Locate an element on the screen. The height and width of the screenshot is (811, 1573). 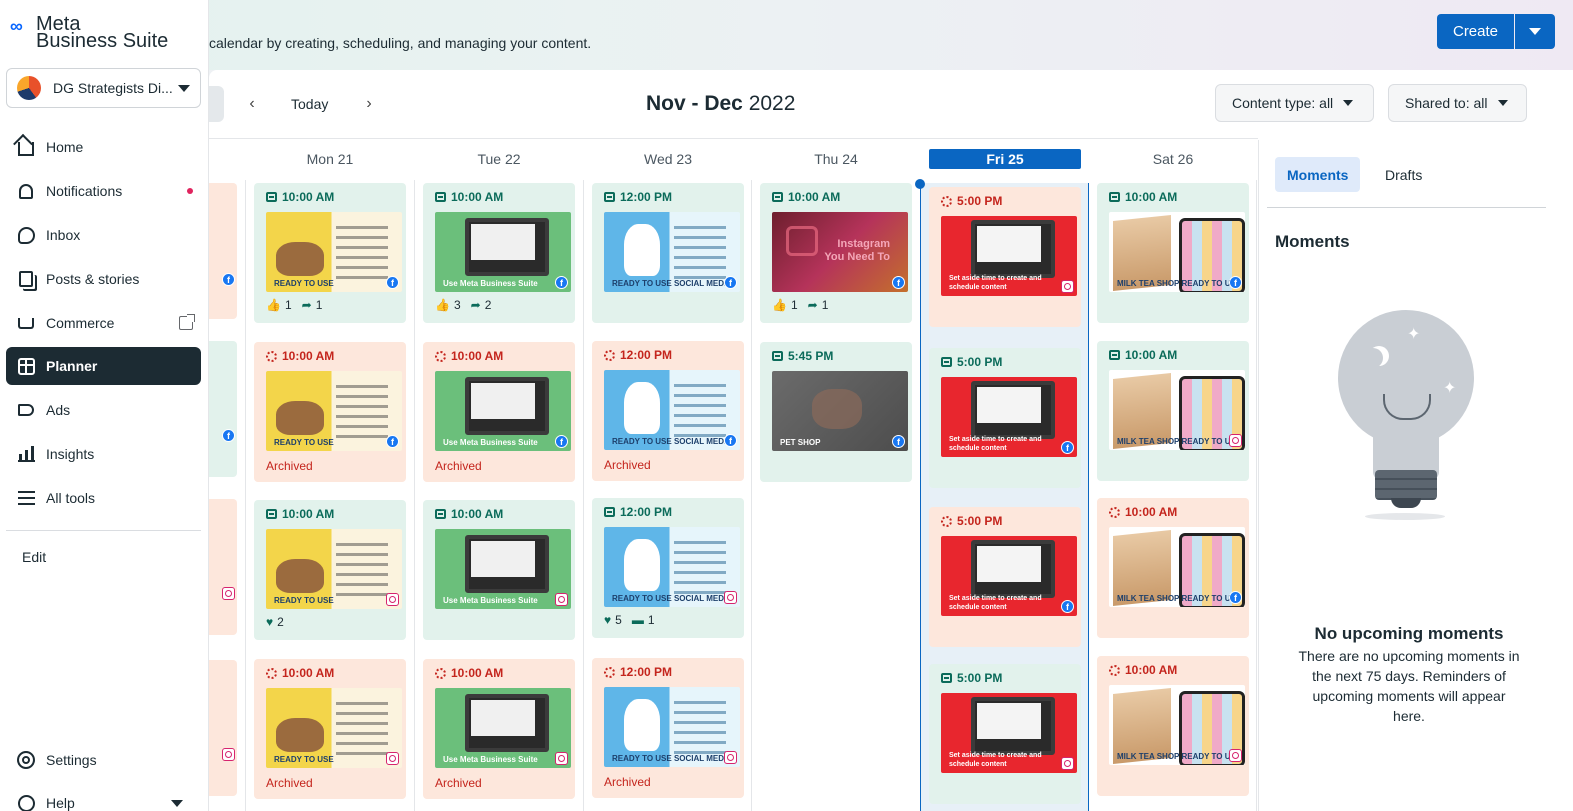
post-card-sat-2: 10:00 AM MILK TEA SHOP READY TO USE is located at coordinates (1173, 411).